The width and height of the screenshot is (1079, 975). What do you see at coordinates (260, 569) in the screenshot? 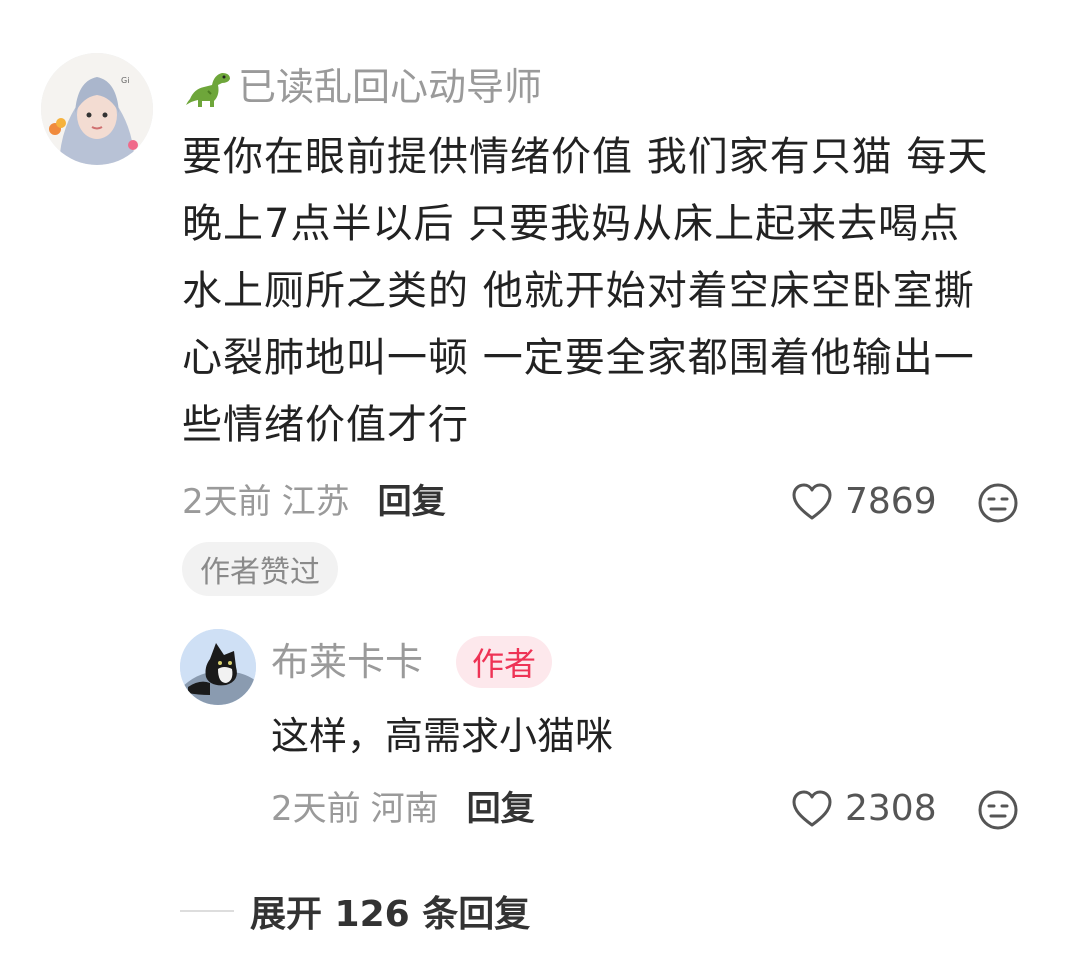
I see `author-liked-tag: 作者赞过` at bounding box center [260, 569].